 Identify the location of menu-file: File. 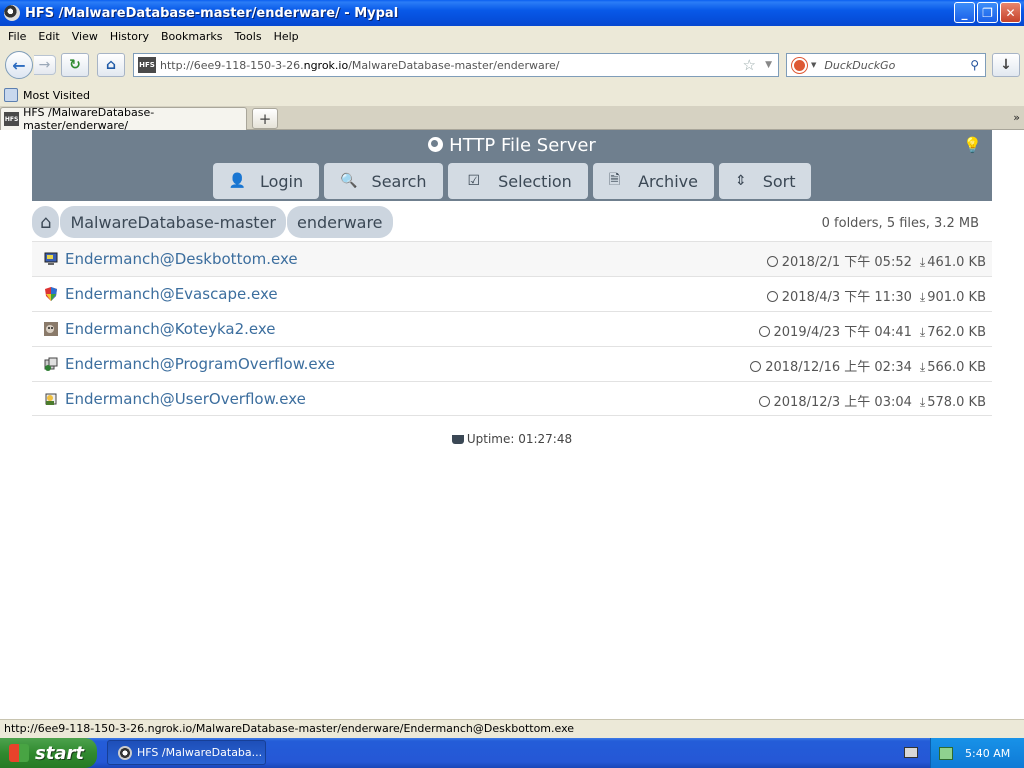
(16, 36).